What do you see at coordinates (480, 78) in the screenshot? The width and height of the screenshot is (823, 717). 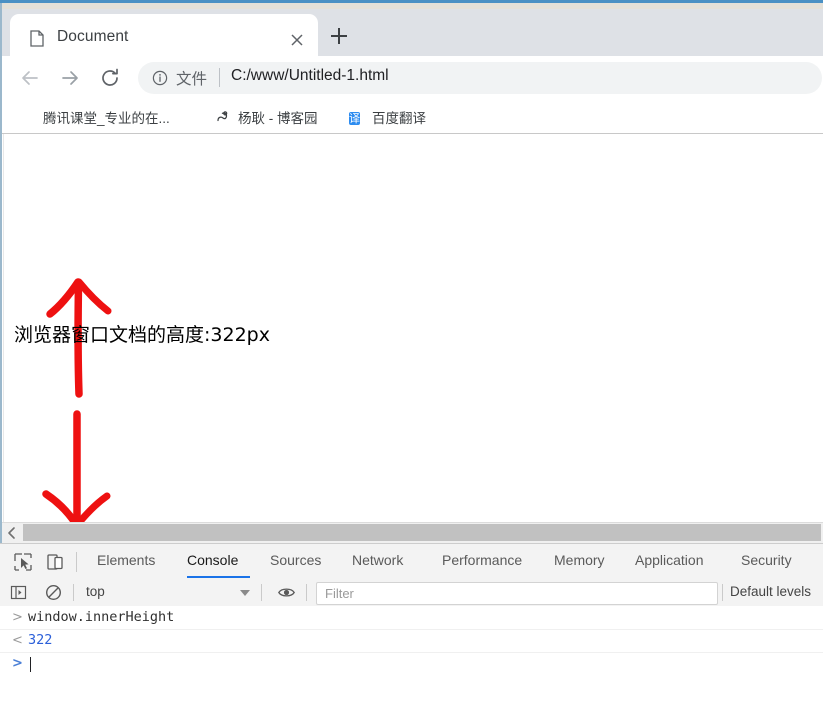 I see `address-bar: 文件 C:/www/Untitled-1.html` at bounding box center [480, 78].